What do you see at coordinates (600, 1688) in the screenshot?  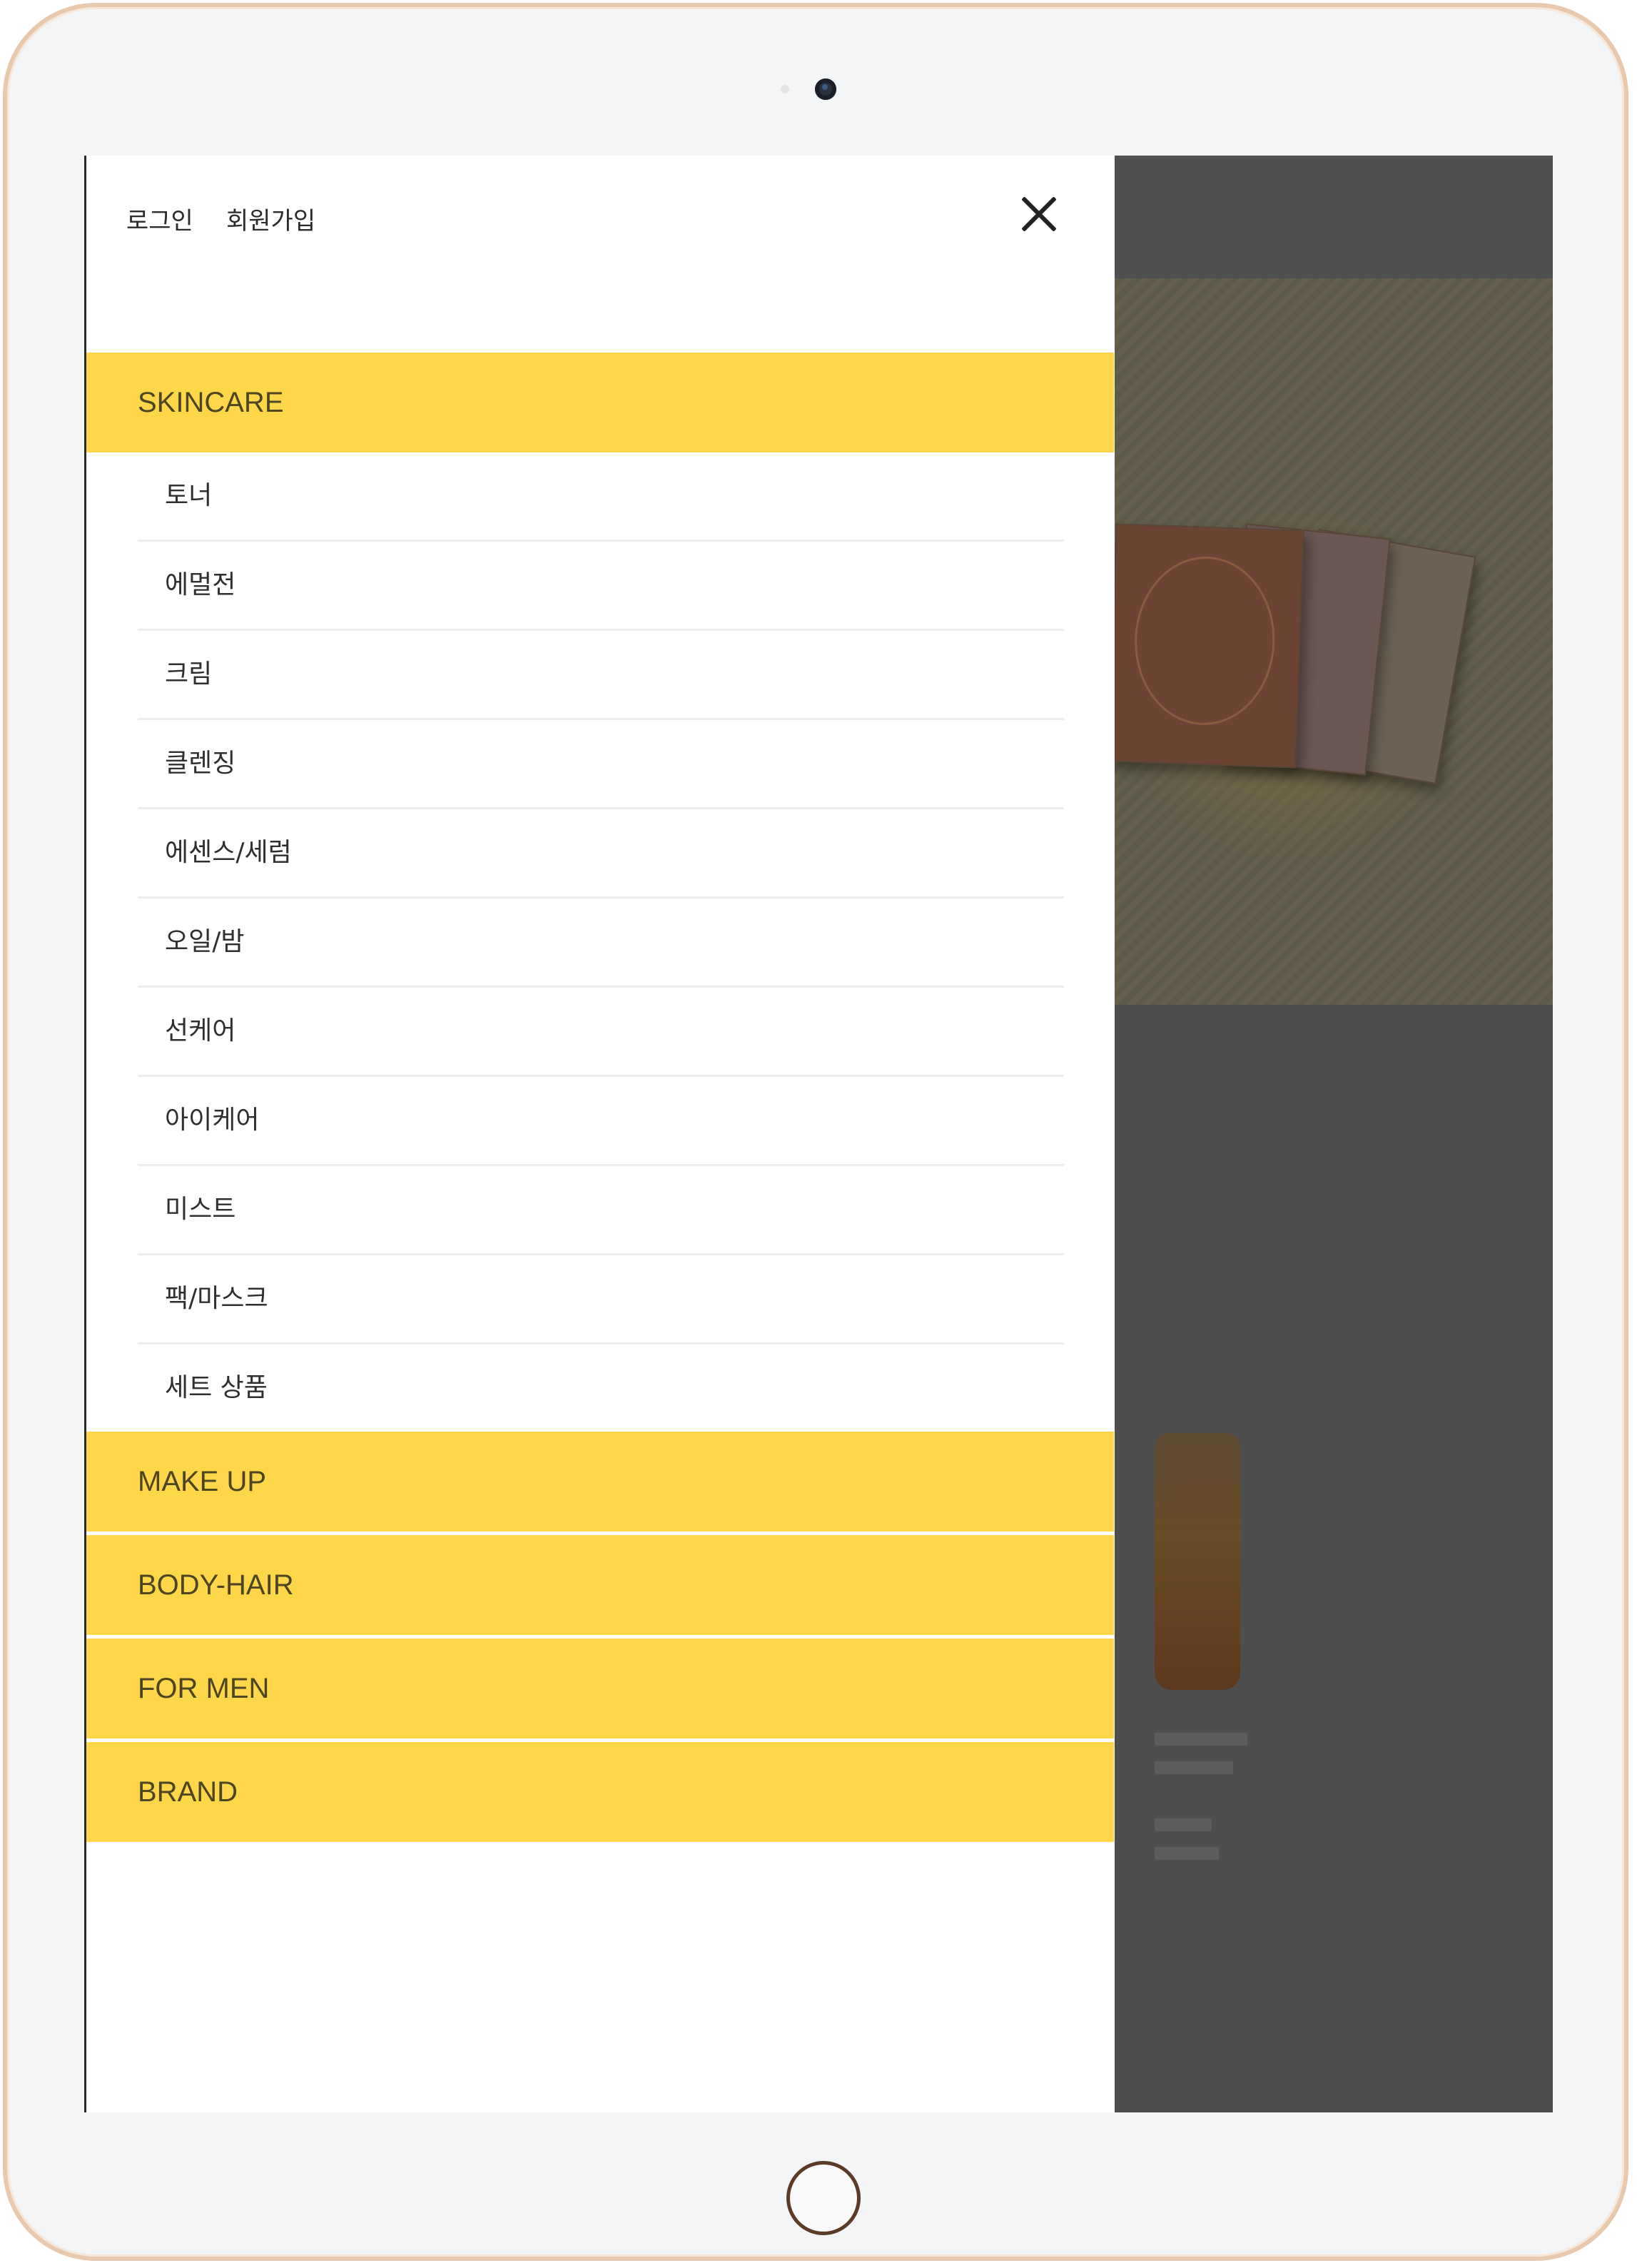 I see `category-for-men: FOR MEN` at bounding box center [600, 1688].